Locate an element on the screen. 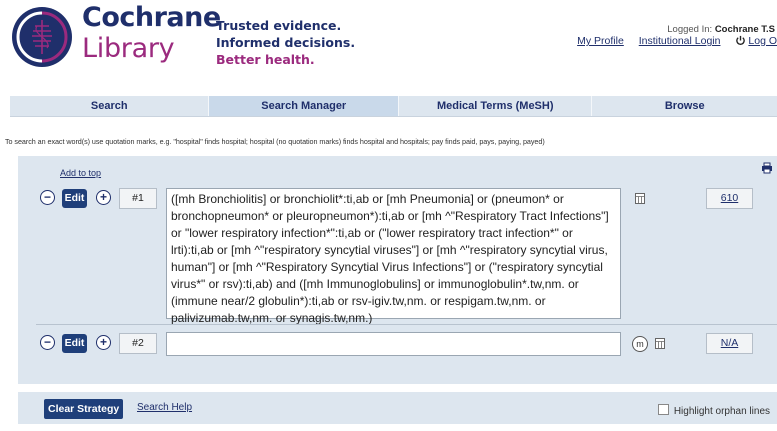 The width and height of the screenshot is (777, 431). brand-name: Cochrane Library is located at coordinates (151, 33).